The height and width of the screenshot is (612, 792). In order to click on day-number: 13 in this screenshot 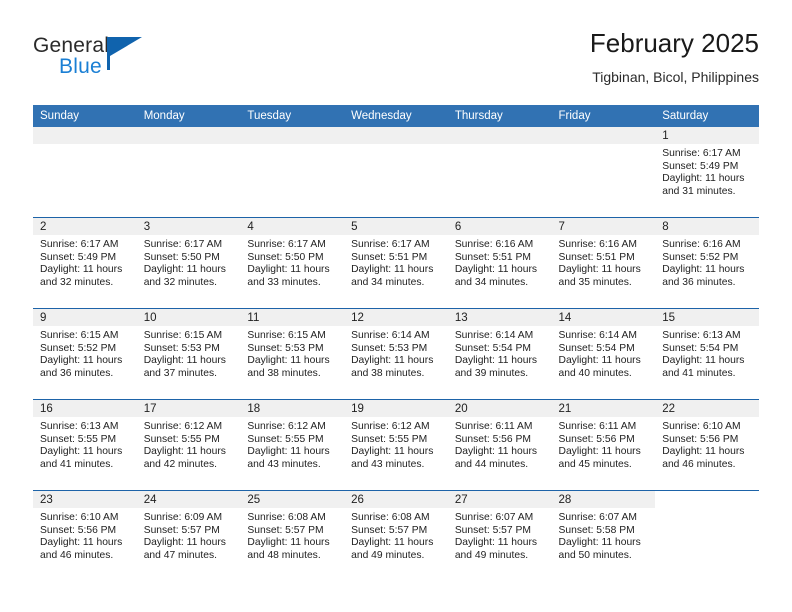, I will do `click(499, 317)`.